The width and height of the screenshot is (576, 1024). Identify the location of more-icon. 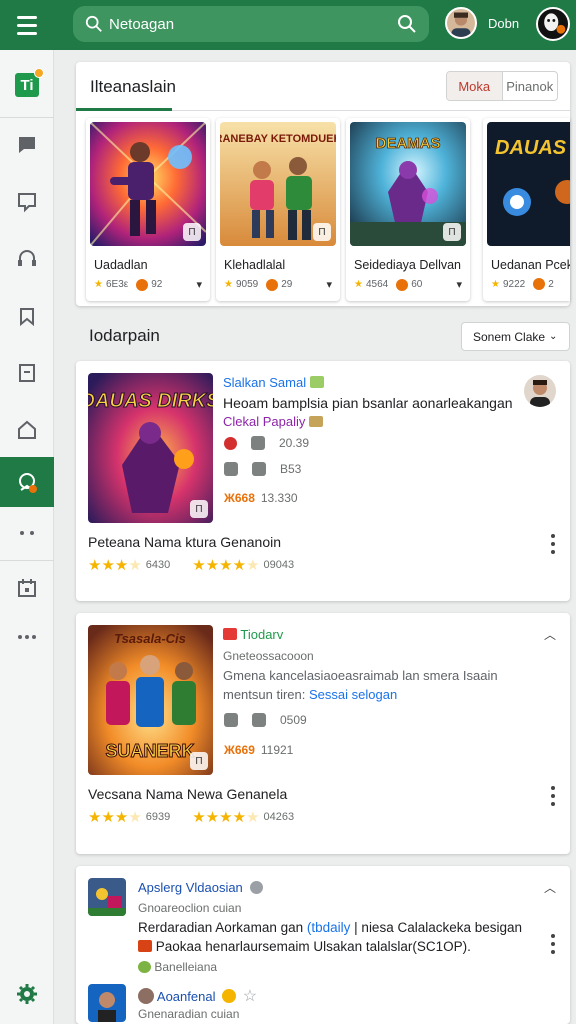
(27, 637).